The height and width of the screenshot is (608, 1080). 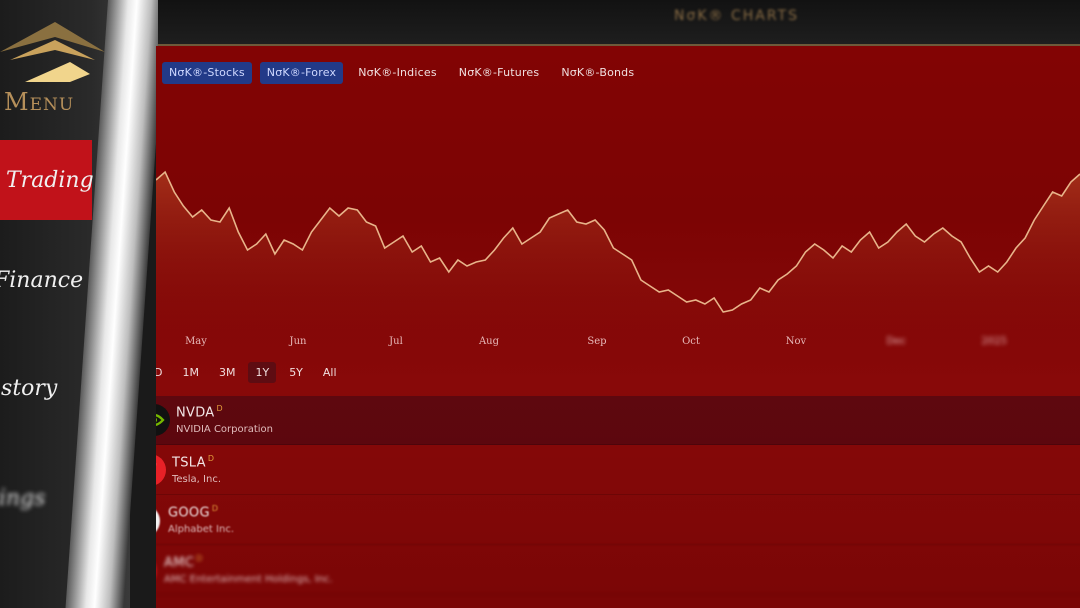 I want to click on month-label: Jul, so click(x=396, y=341).